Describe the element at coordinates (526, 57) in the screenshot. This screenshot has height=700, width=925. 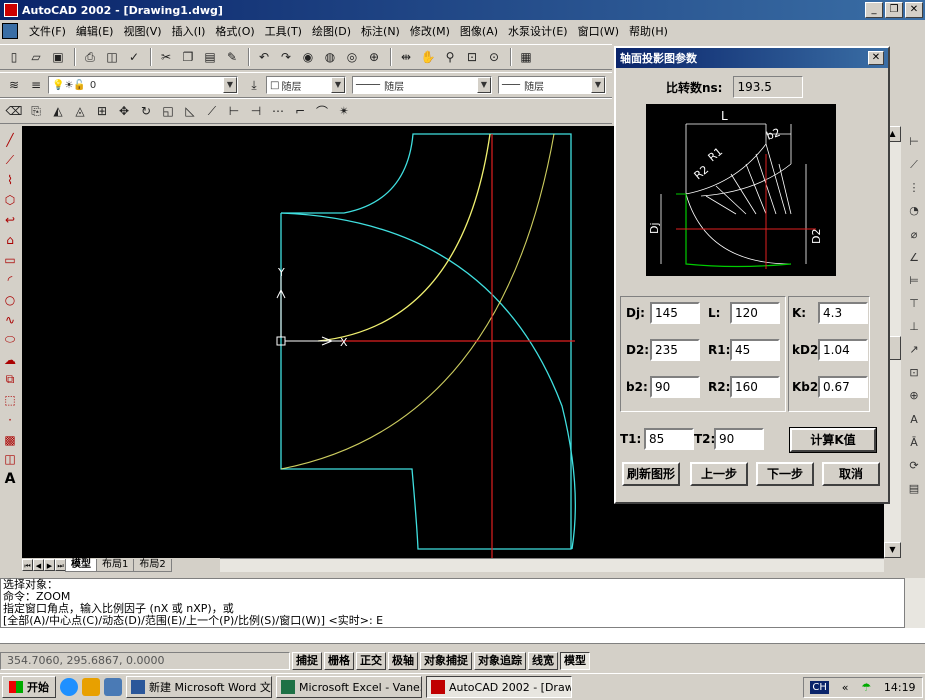
I see `properties-icon: ▦` at that location.